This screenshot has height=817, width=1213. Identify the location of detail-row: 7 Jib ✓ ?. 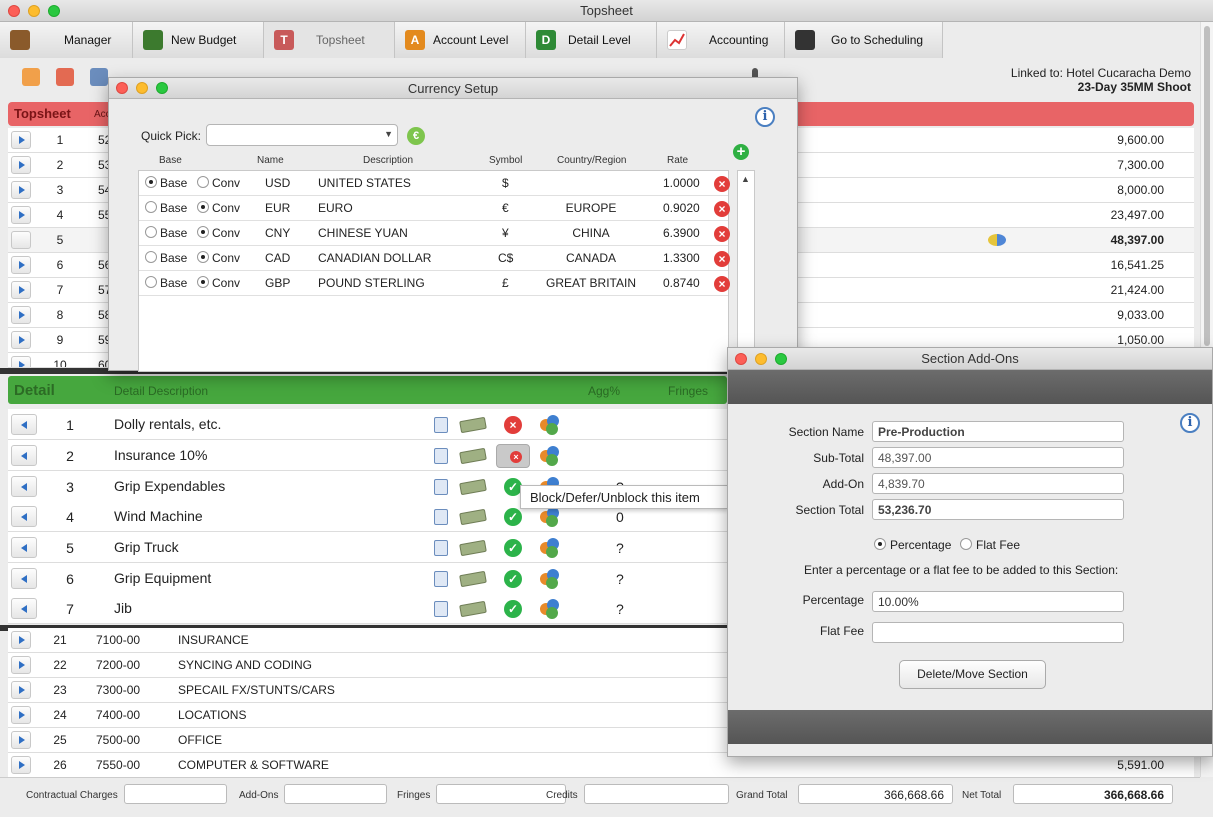
(367, 608).